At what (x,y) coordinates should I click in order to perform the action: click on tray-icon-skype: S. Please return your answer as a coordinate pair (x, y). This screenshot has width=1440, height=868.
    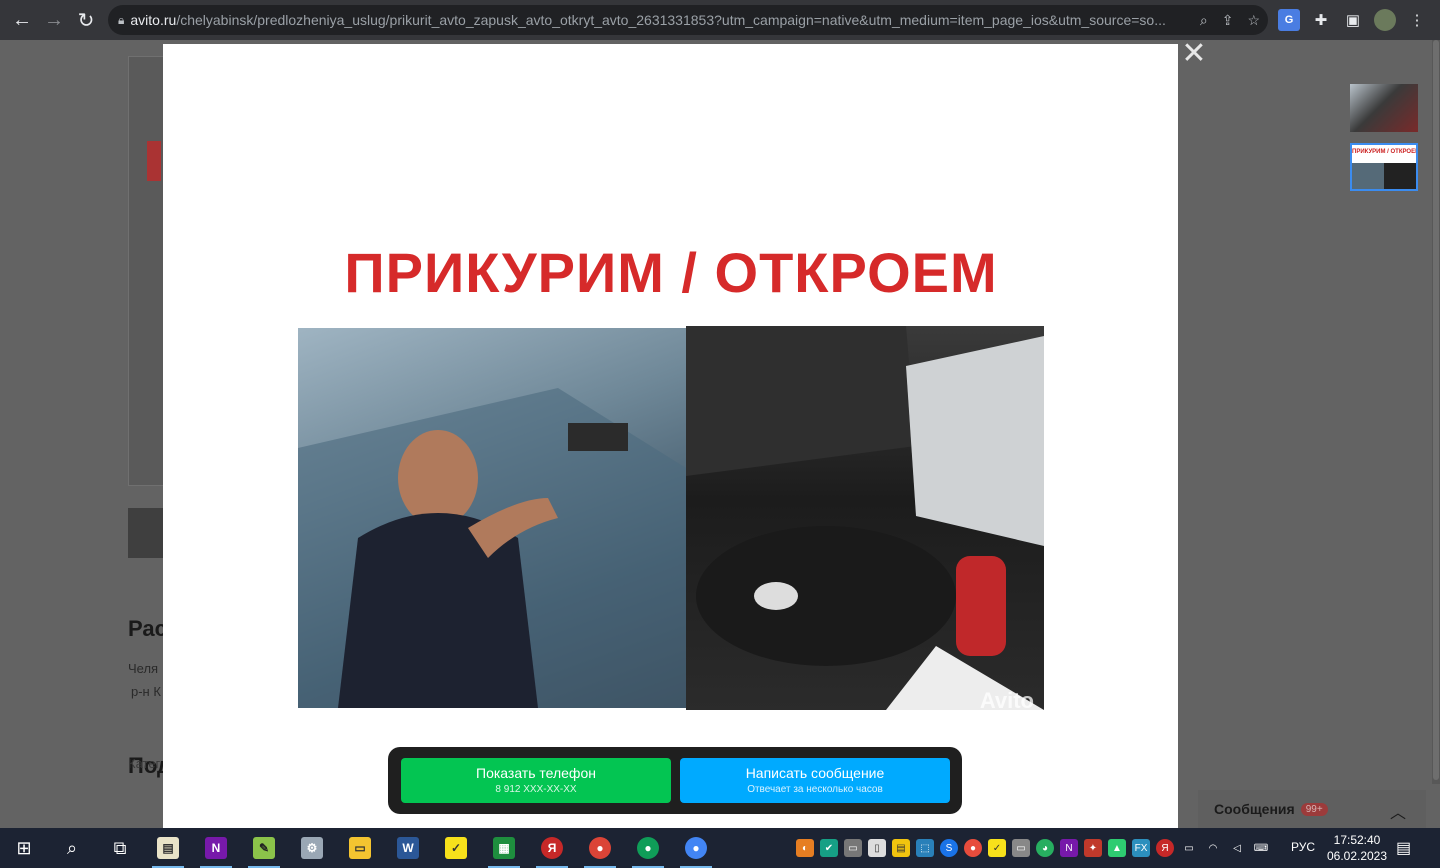
    Looking at the image, I should click on (949, 848).